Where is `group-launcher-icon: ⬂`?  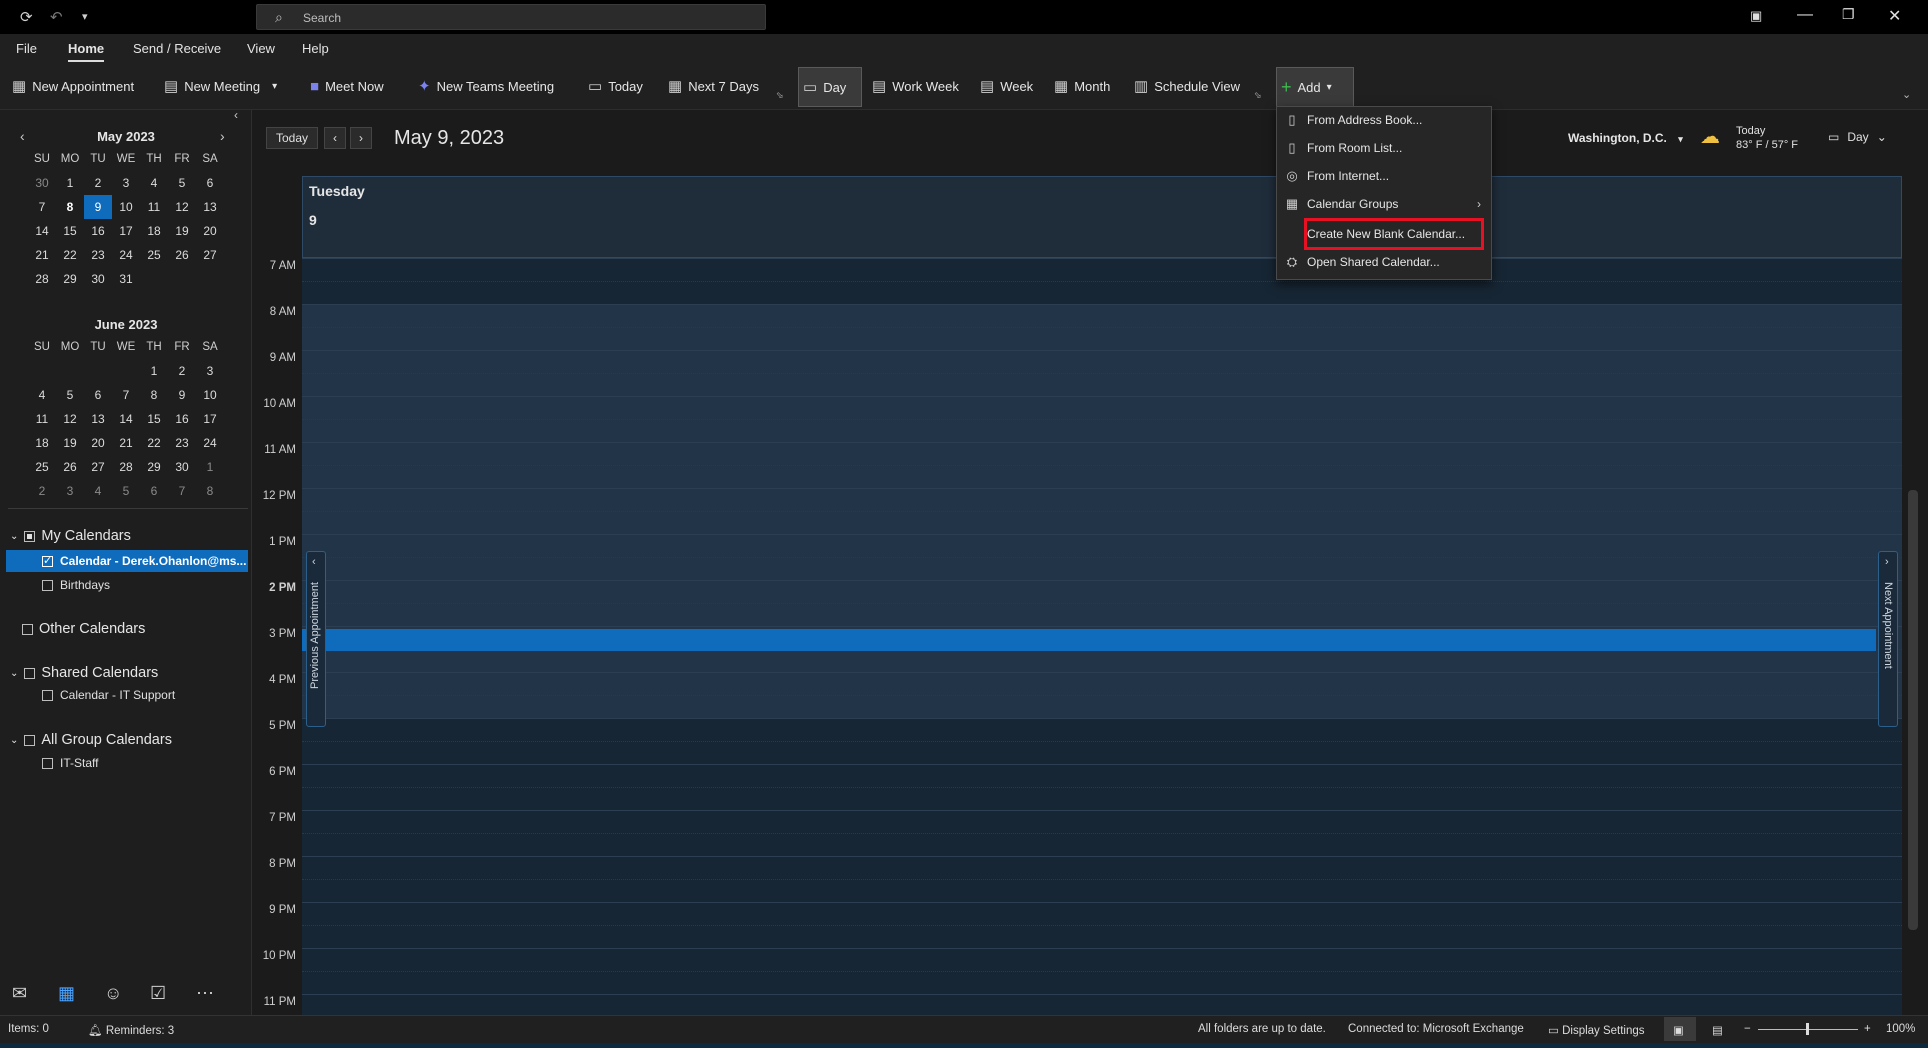
group-launcher-icon: ⬂ is located at coordinates (780, 95).